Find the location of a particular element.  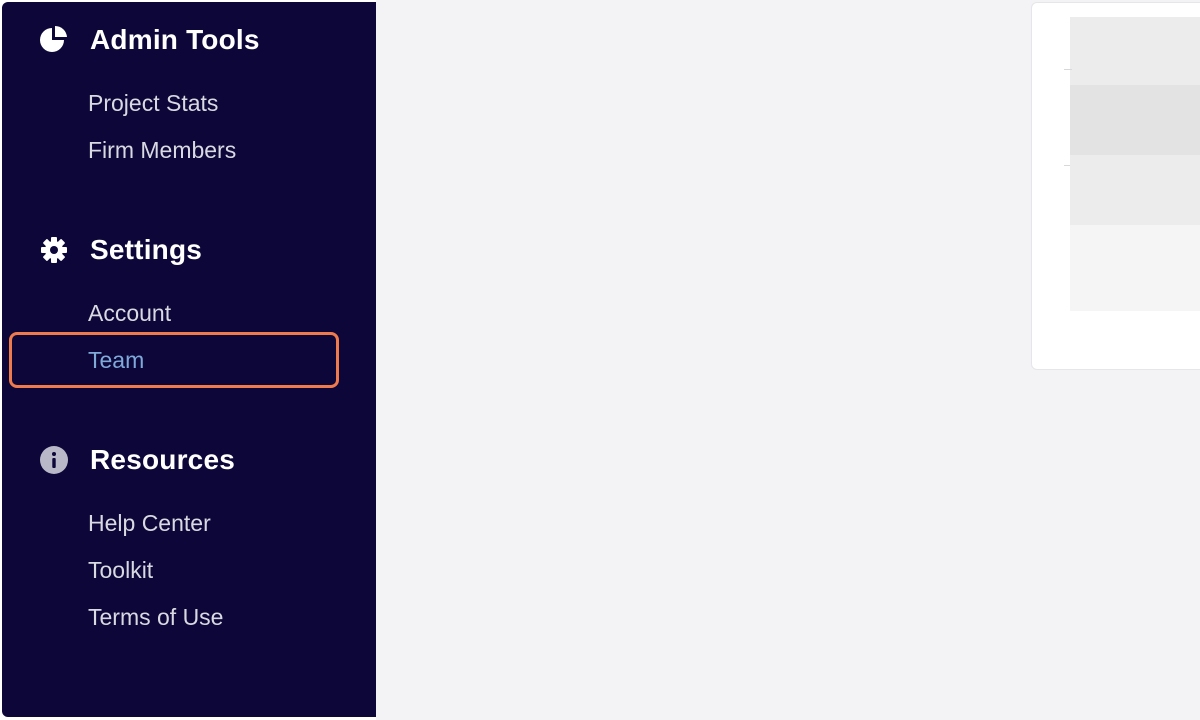

sidebar-item-account: Account is located at coordinates (129, 313).